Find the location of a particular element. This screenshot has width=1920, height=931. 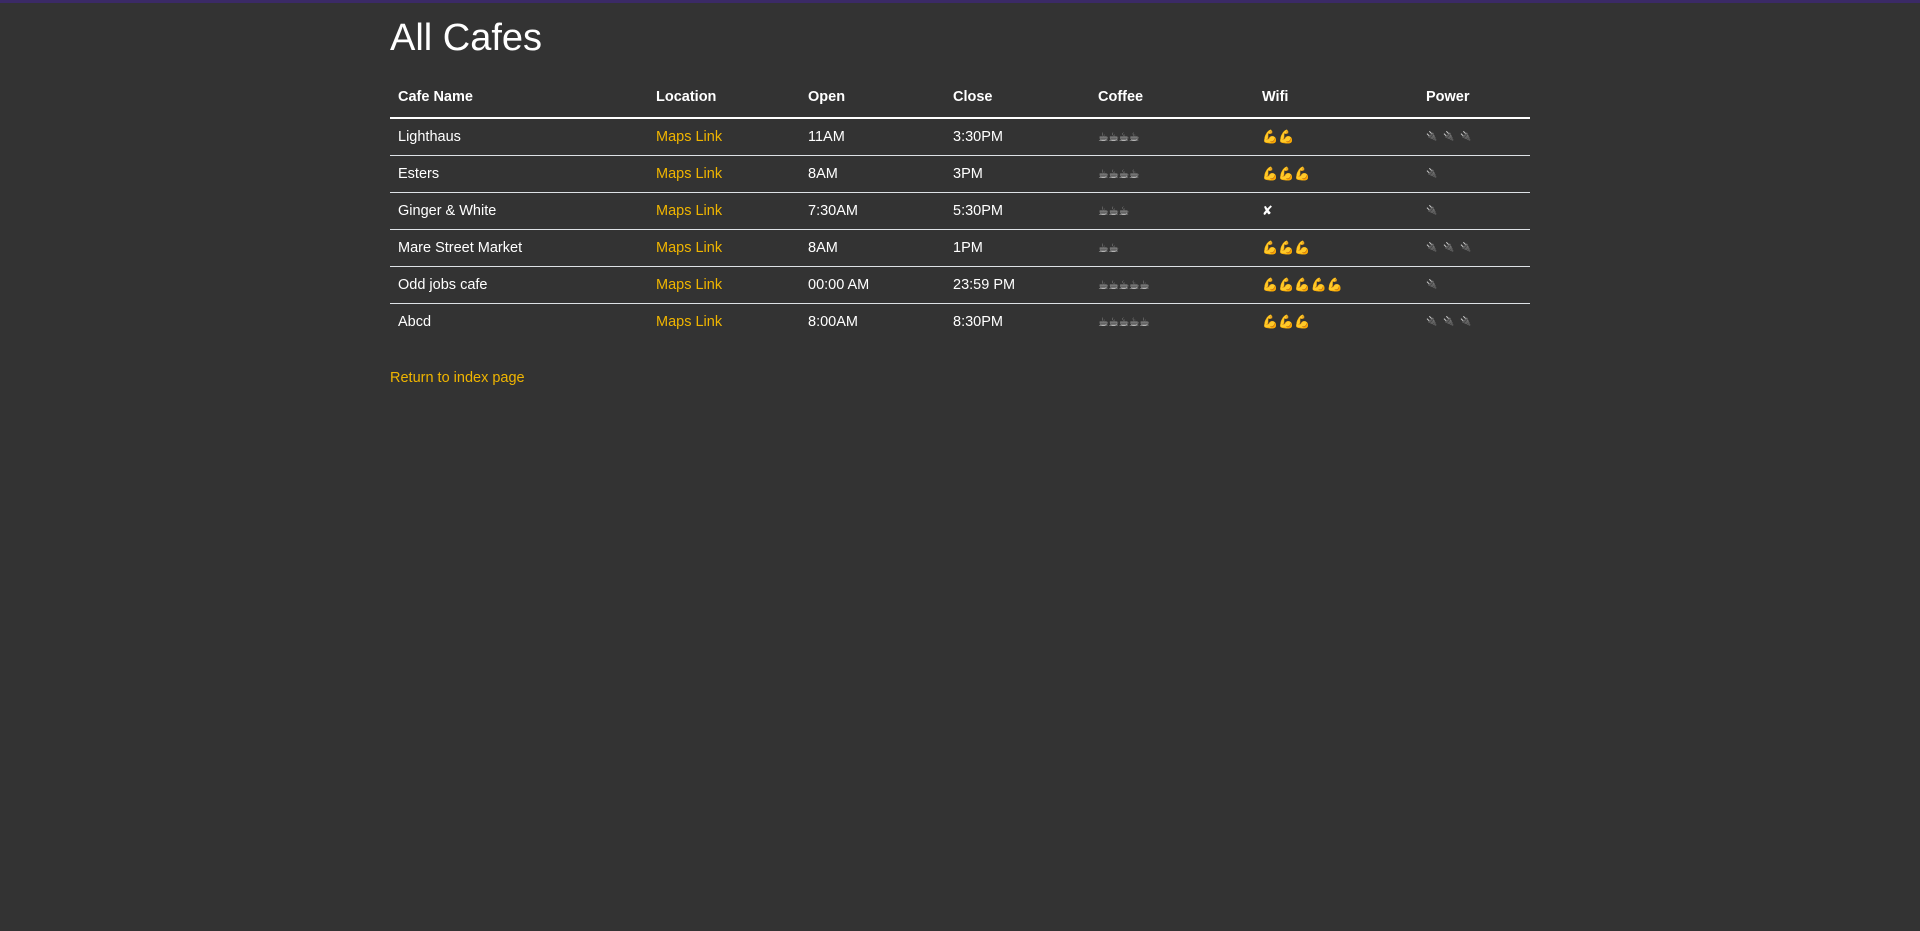

close-time: 3PM is located at coordinates (1017, 174).